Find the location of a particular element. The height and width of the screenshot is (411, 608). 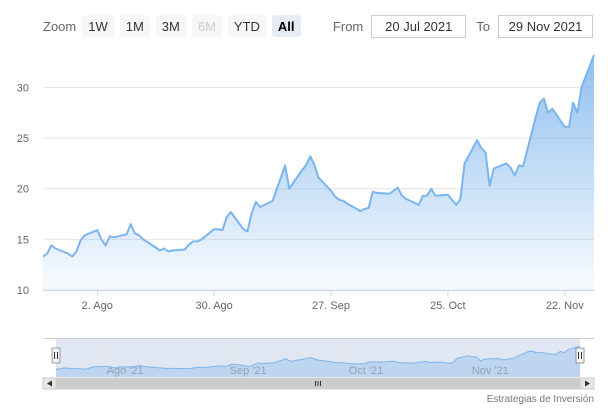

y-tick-label: 10 is located at coordinates (23, 291).